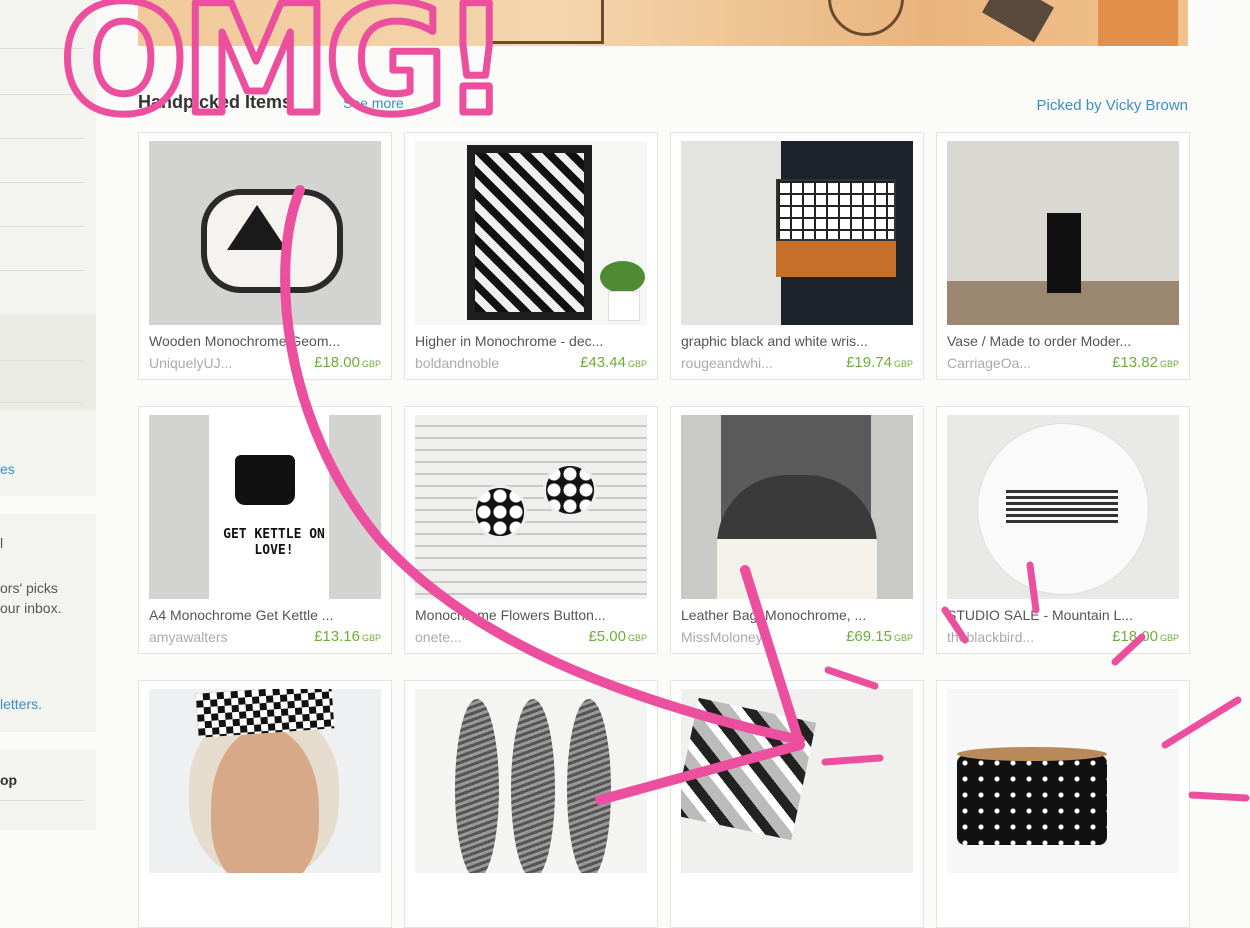  Describe the element at coordinates (29, 588) in the screenshot. I see `sidebar-text: ors' picks` at that location.